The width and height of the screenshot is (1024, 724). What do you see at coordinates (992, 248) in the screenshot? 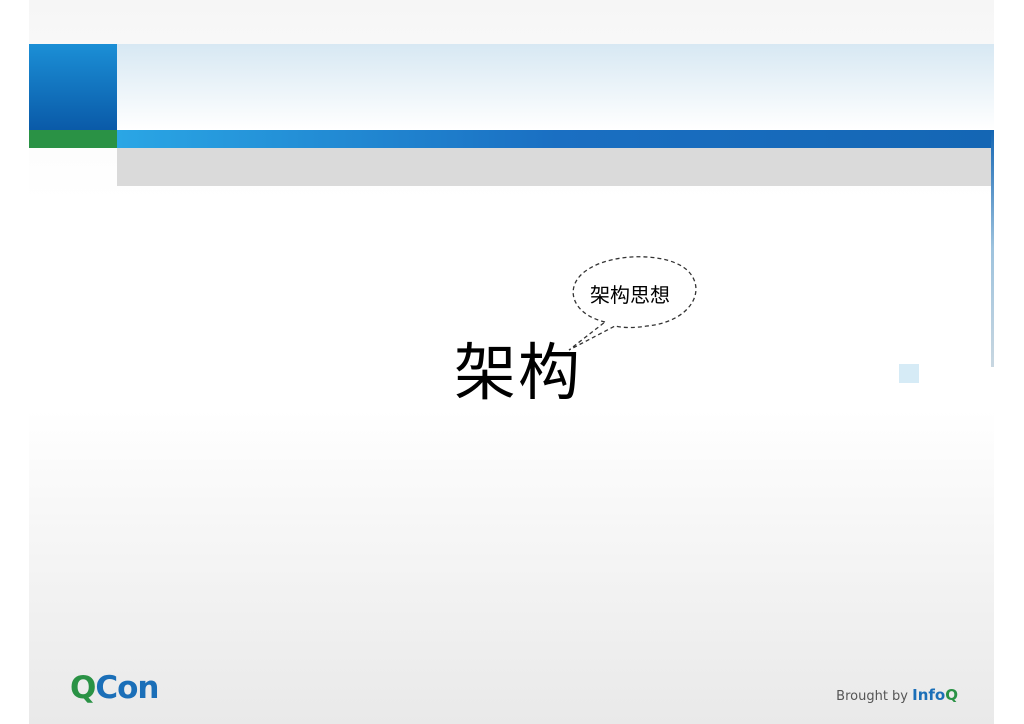
I see `right-edge-line` at bounding box center [992, 248].